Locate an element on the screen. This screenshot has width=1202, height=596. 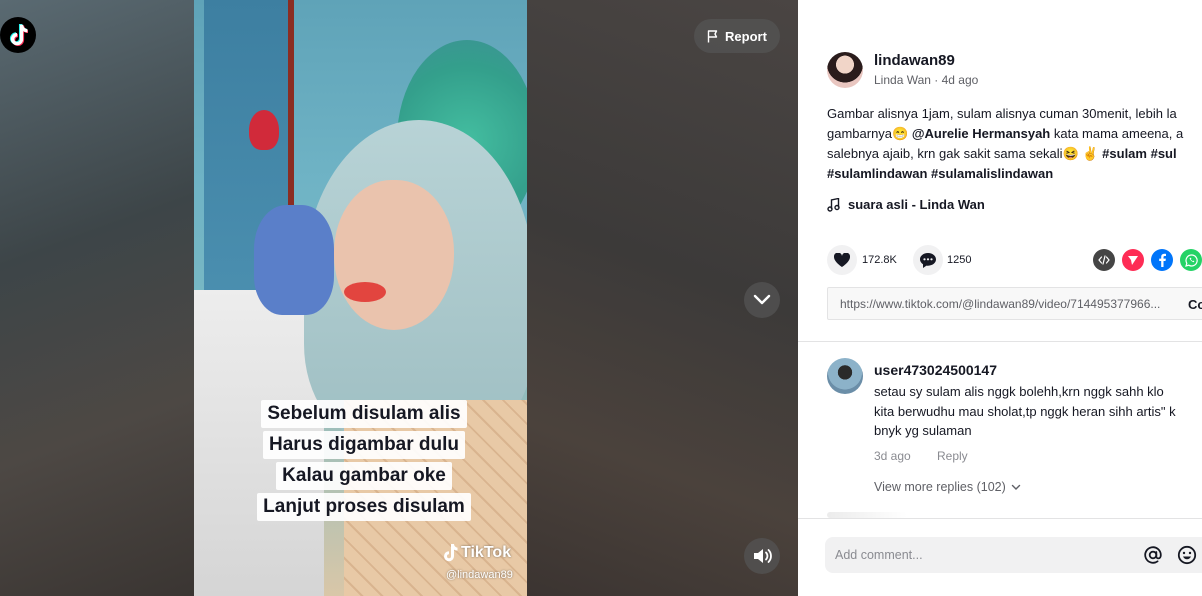
whatsapp-phone-icon is located at coordinates (1191, 260).